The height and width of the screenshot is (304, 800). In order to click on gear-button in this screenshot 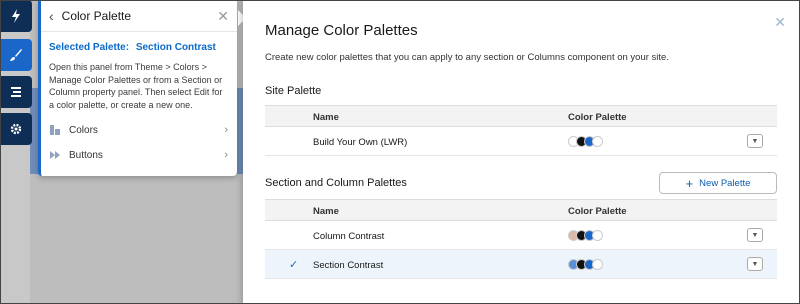, I will do `click(16, 129)`.